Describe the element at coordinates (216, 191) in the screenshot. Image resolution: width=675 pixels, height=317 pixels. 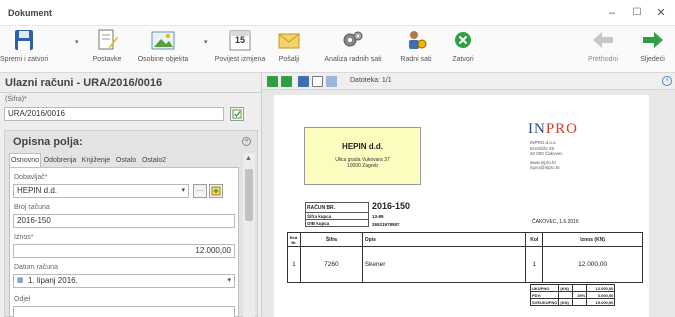
I see `add-supplier-icon` at that location.